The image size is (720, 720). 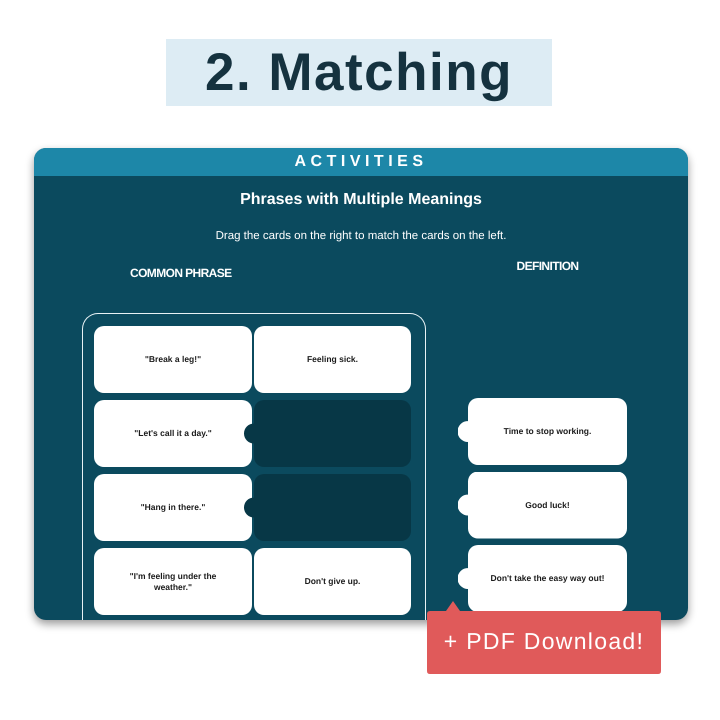 I want to click on phrase-card: "Hang in there.", so click(x=173, y=507).